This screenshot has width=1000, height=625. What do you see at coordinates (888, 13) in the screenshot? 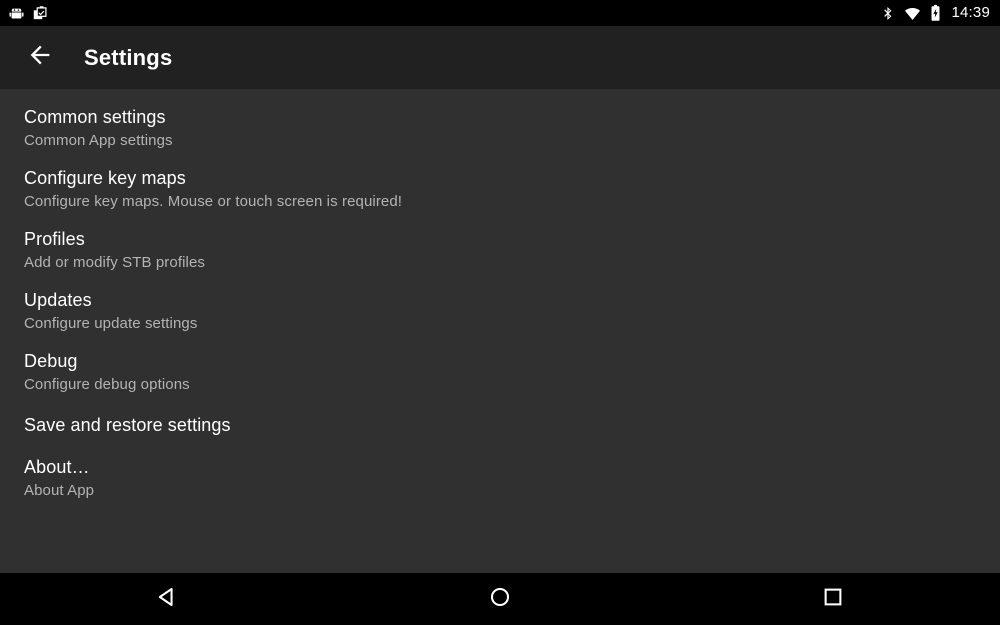
I see `bluetooth-icon` at bounding box center [888, 13].